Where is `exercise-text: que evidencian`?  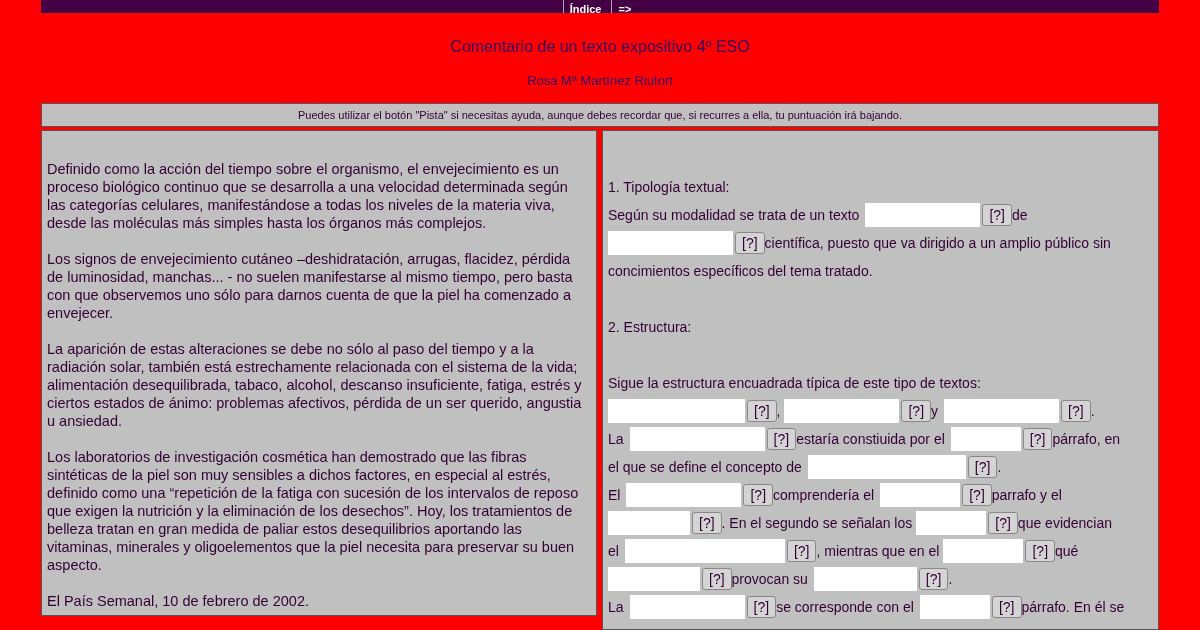 exercise-text: que evidencian is located at coordinates (1065, 523).